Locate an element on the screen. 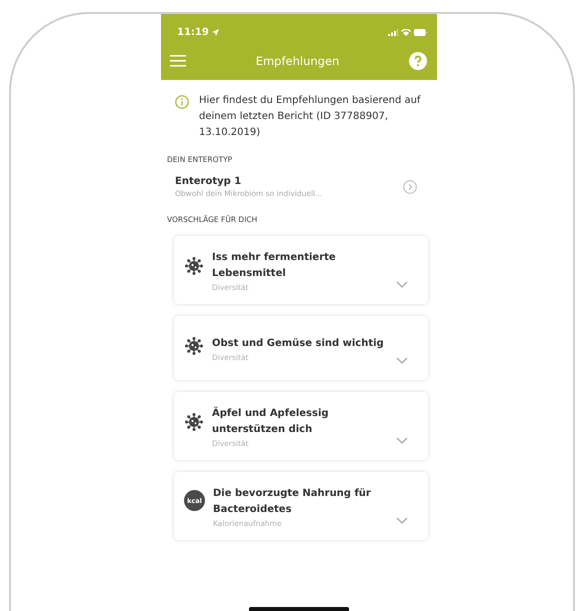 The height and width of the screenshot is (611, 584). menu-icon is located at coordinates (178, 61).